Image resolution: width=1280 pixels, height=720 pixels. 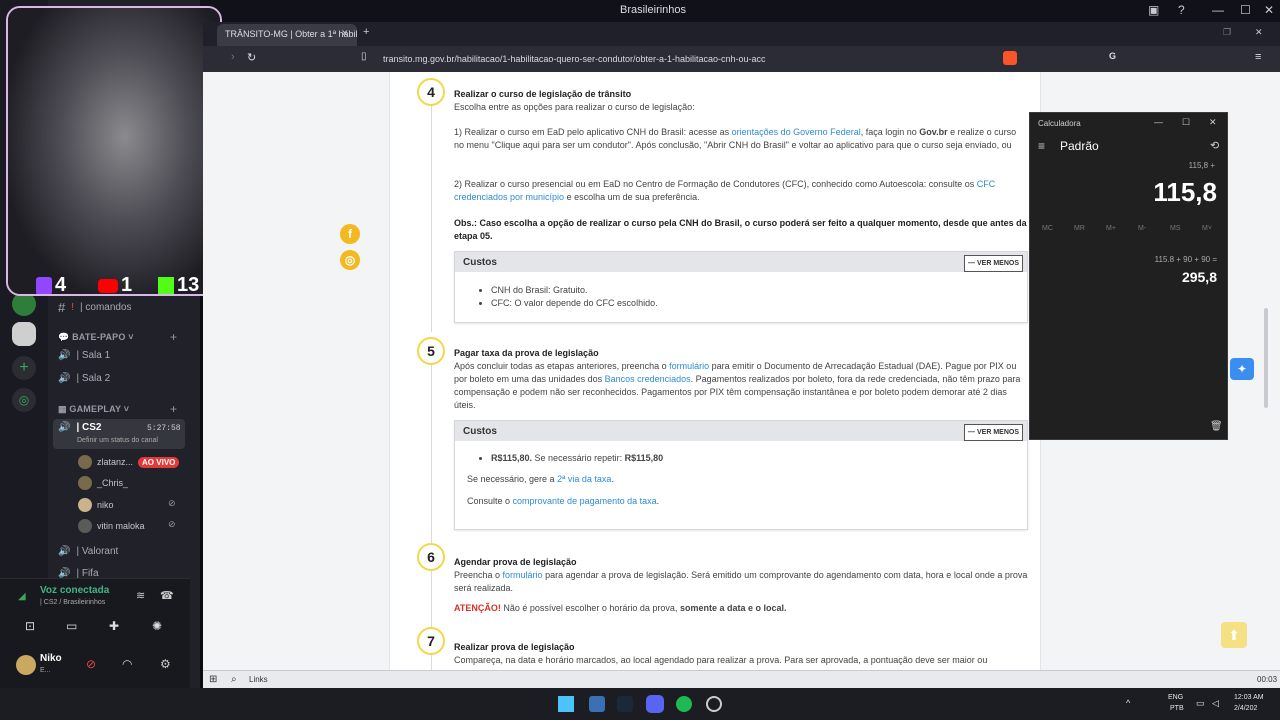 I want to click on facebook-icon: f, so click(x=350, y=234).